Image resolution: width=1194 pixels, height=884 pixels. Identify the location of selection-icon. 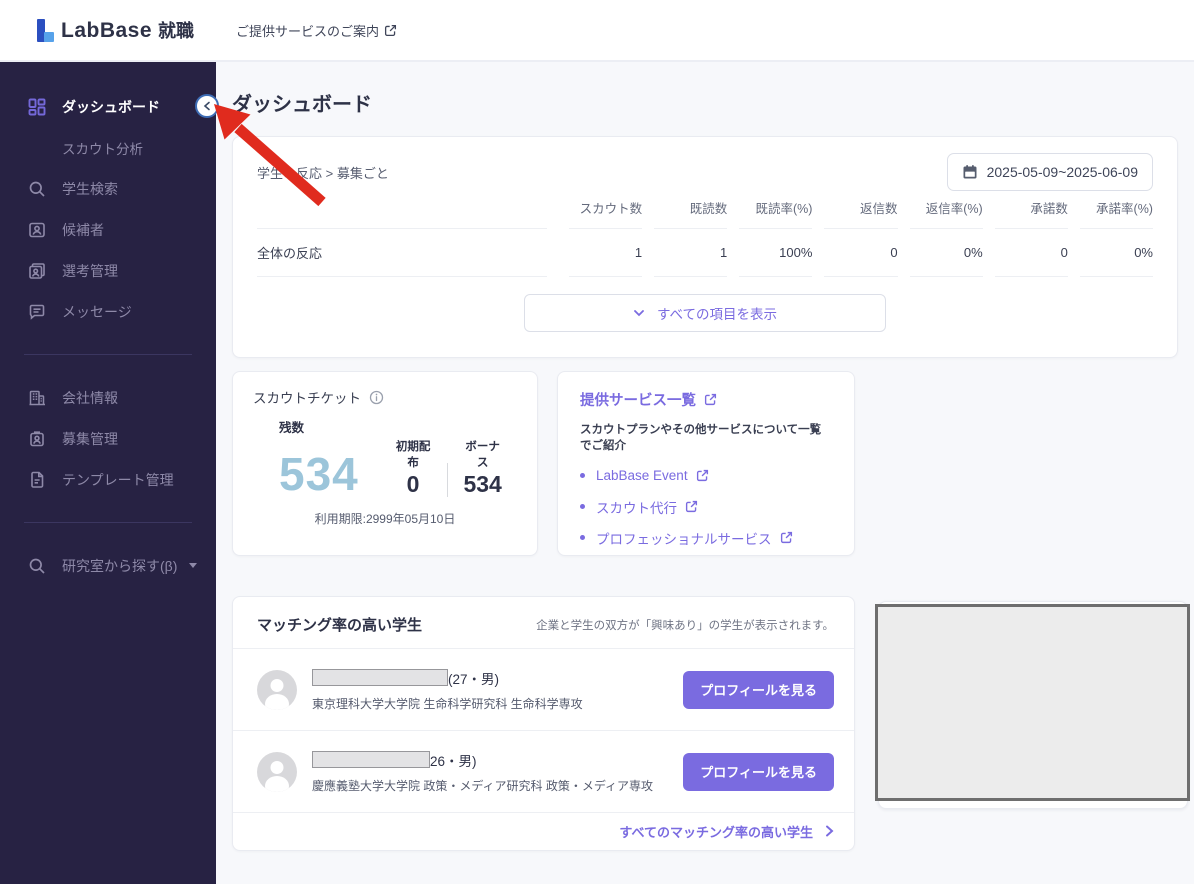
(37, 271).